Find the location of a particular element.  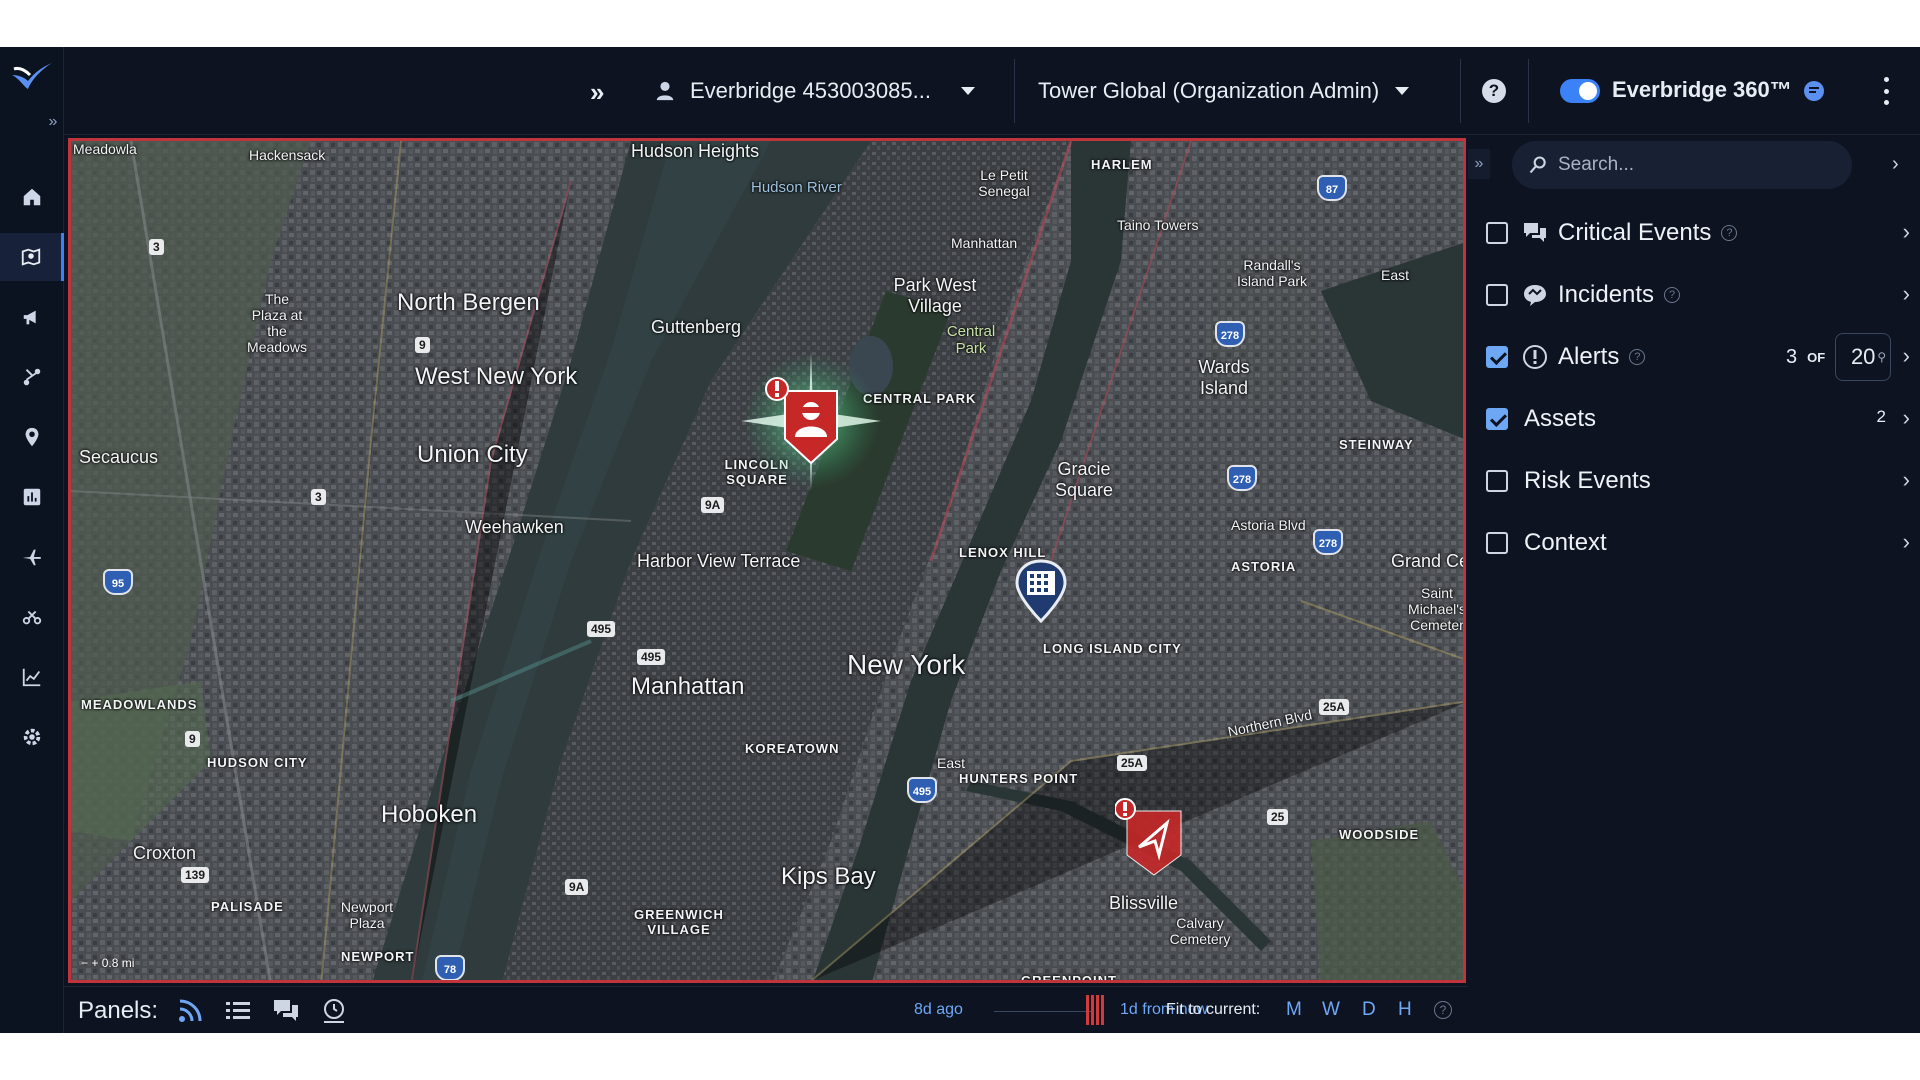

user-icon is located at coordinates (665, 91).